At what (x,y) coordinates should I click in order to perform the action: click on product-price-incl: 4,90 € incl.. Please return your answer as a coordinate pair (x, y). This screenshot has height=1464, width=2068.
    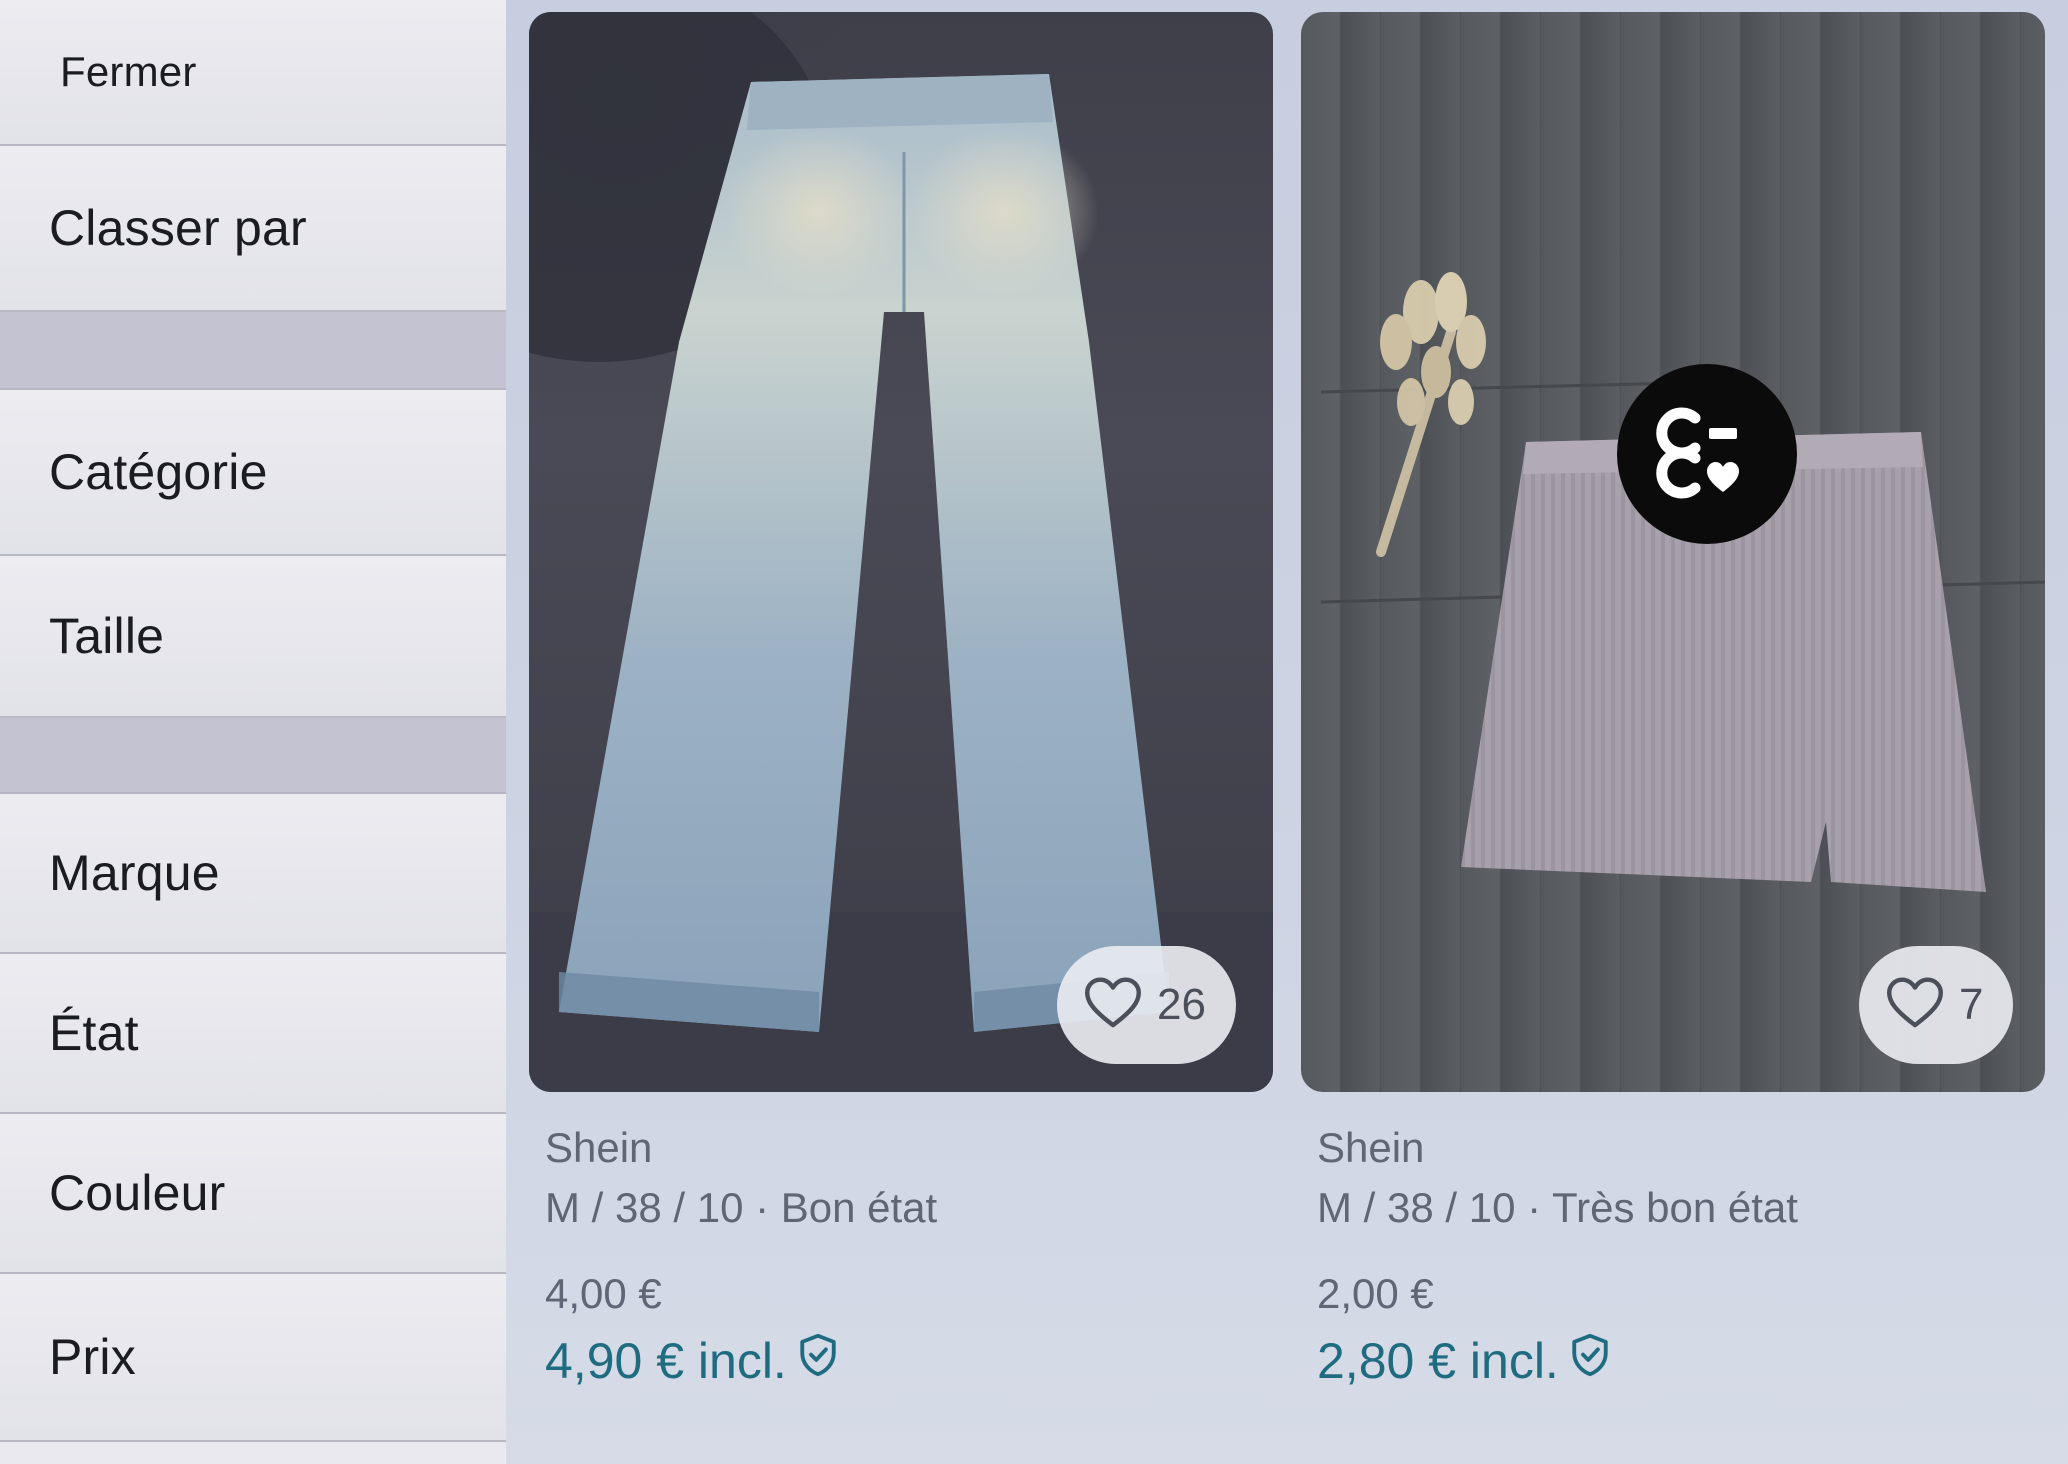
    Looking at the image, I should click on (905, 1361).